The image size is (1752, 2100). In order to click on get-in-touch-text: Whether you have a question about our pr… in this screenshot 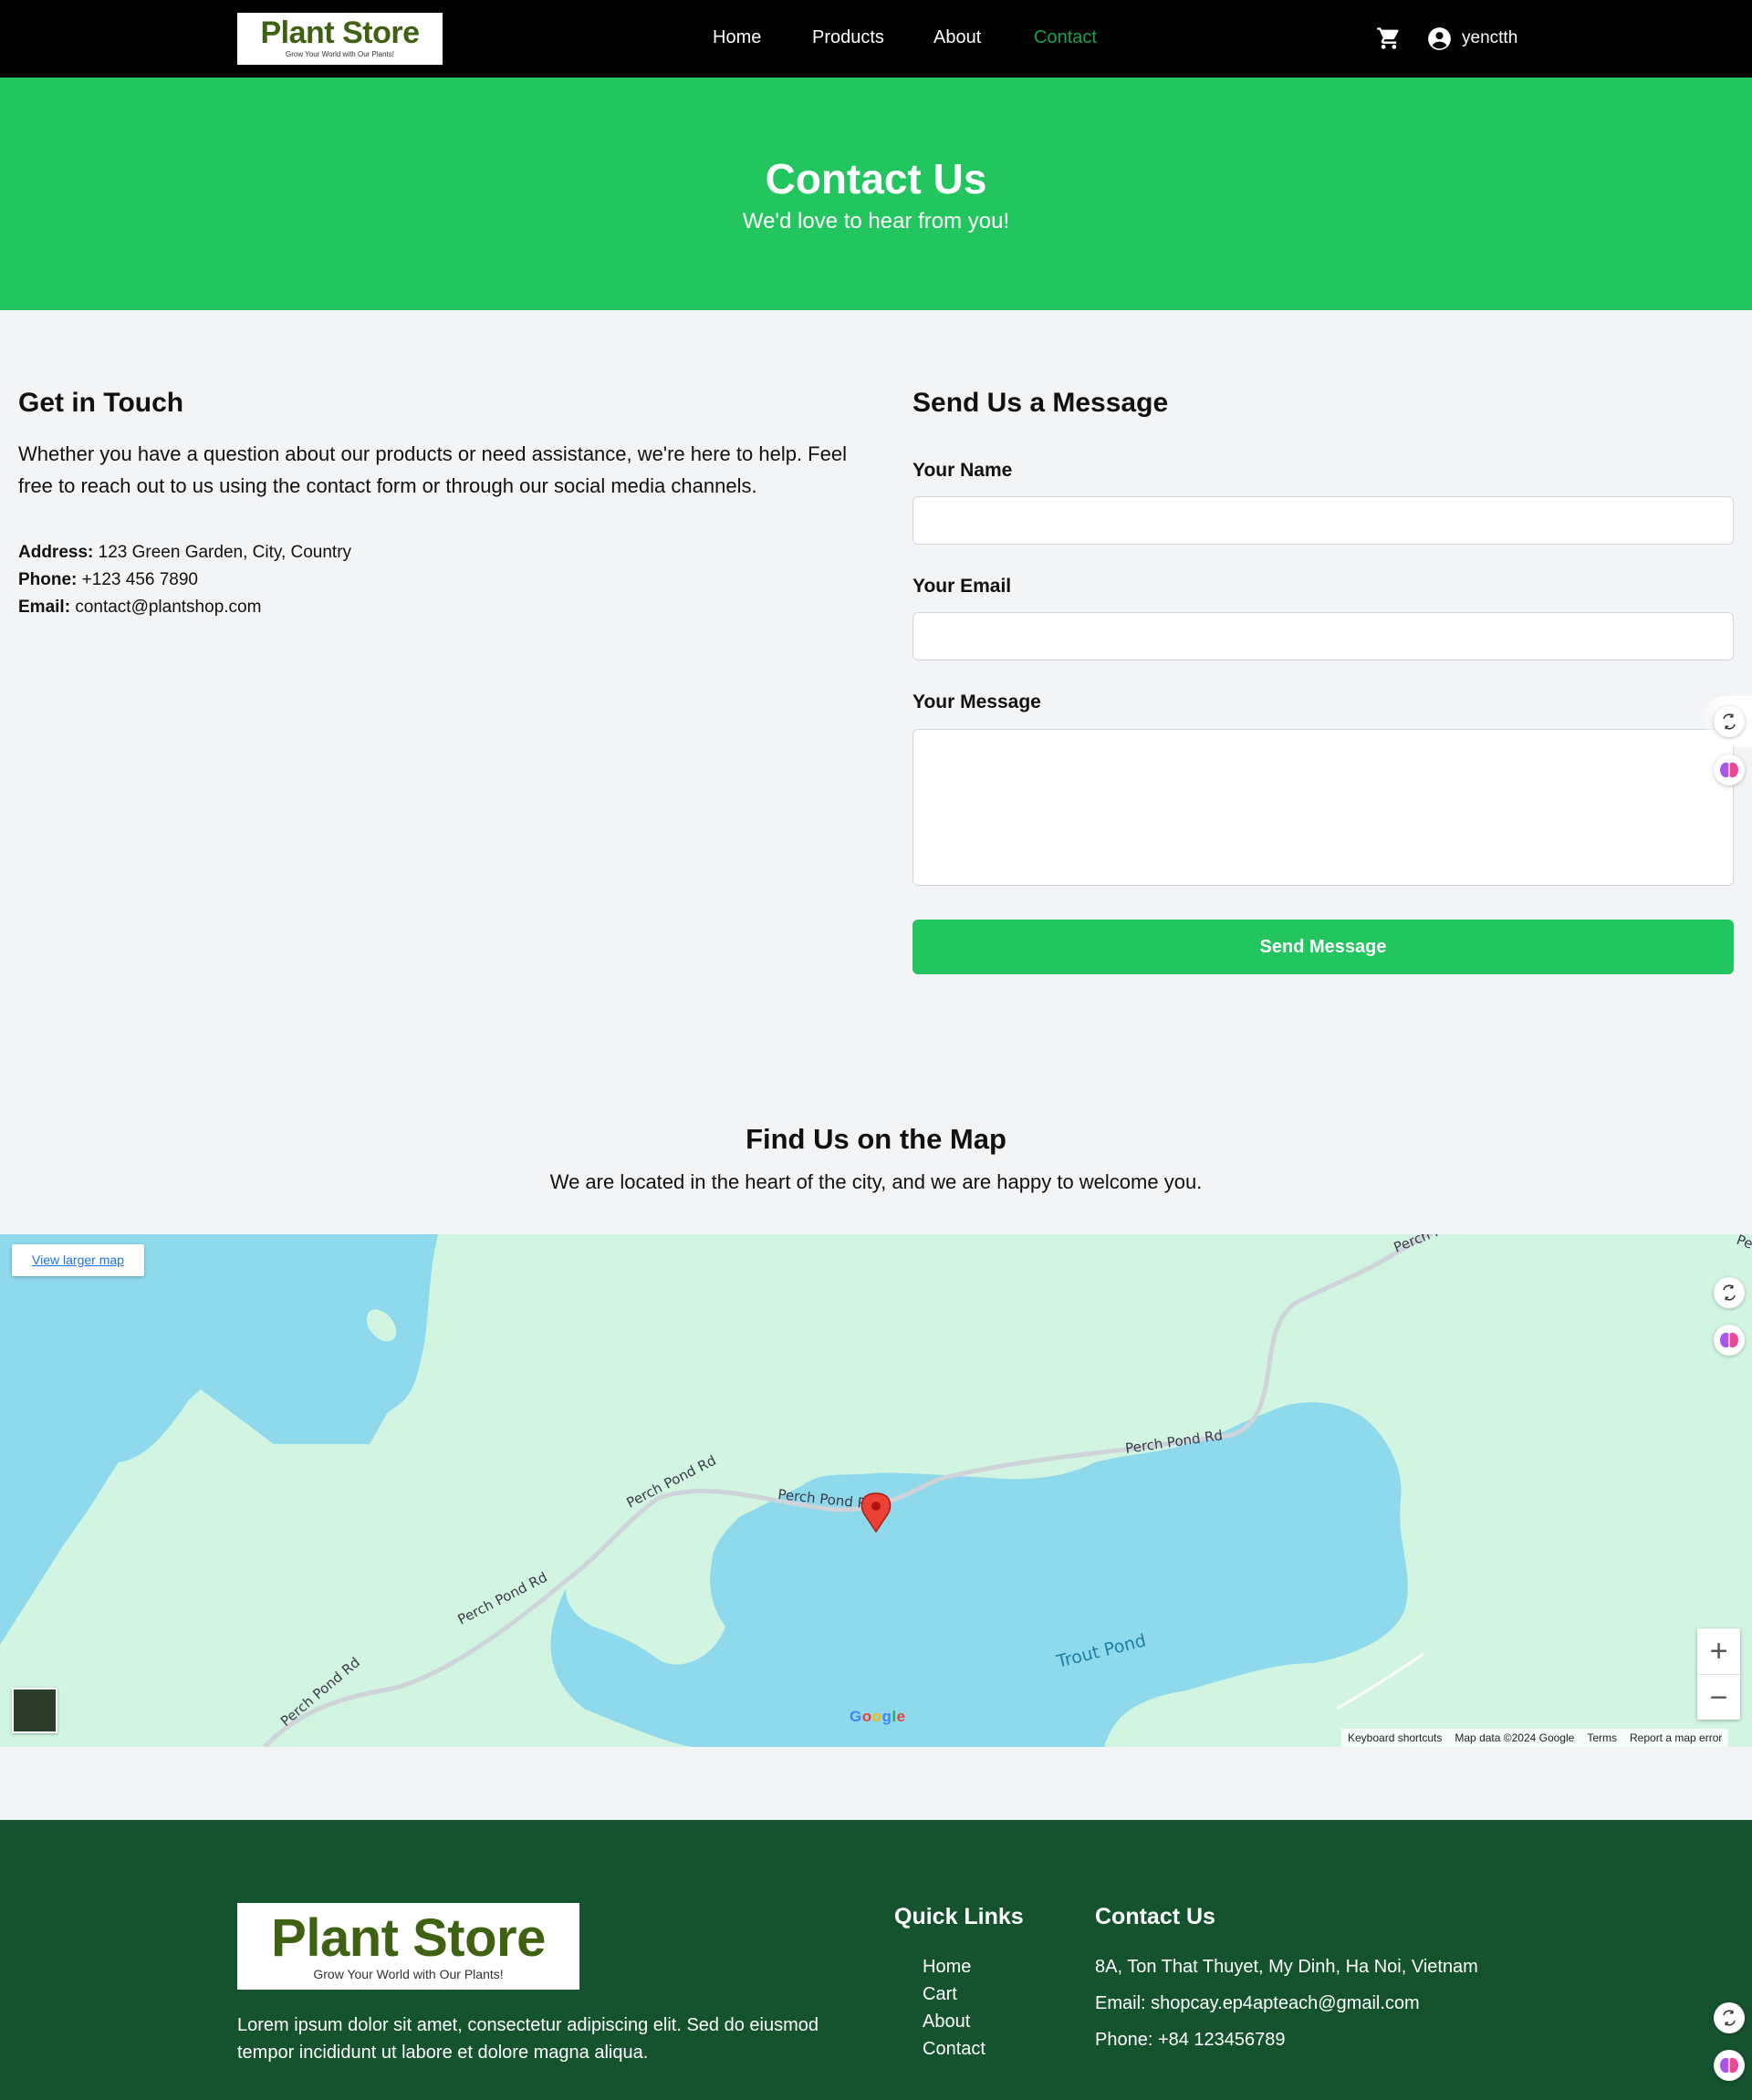, I will do `click(432, 470)`.